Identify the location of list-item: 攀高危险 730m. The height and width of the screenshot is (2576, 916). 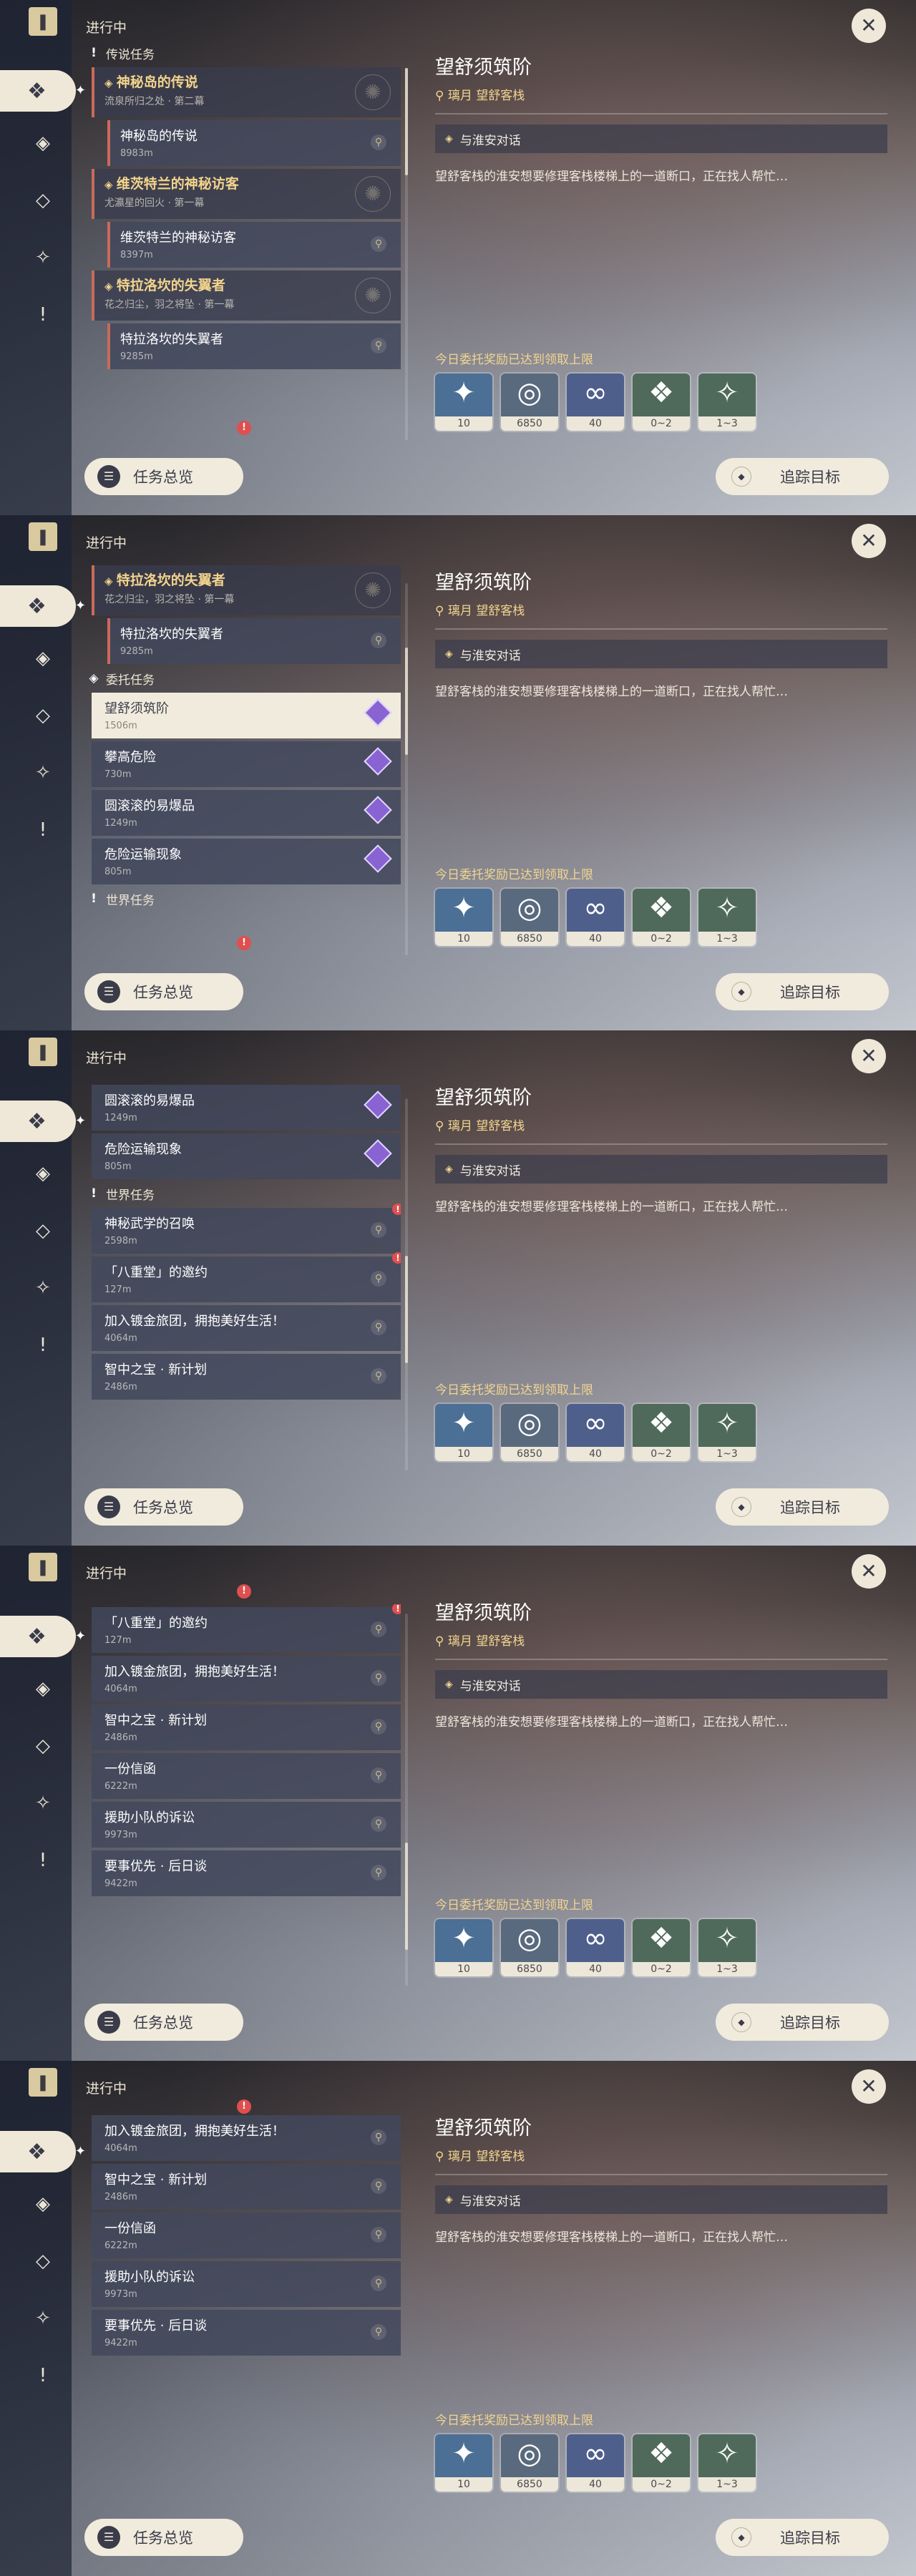
(246, 764).